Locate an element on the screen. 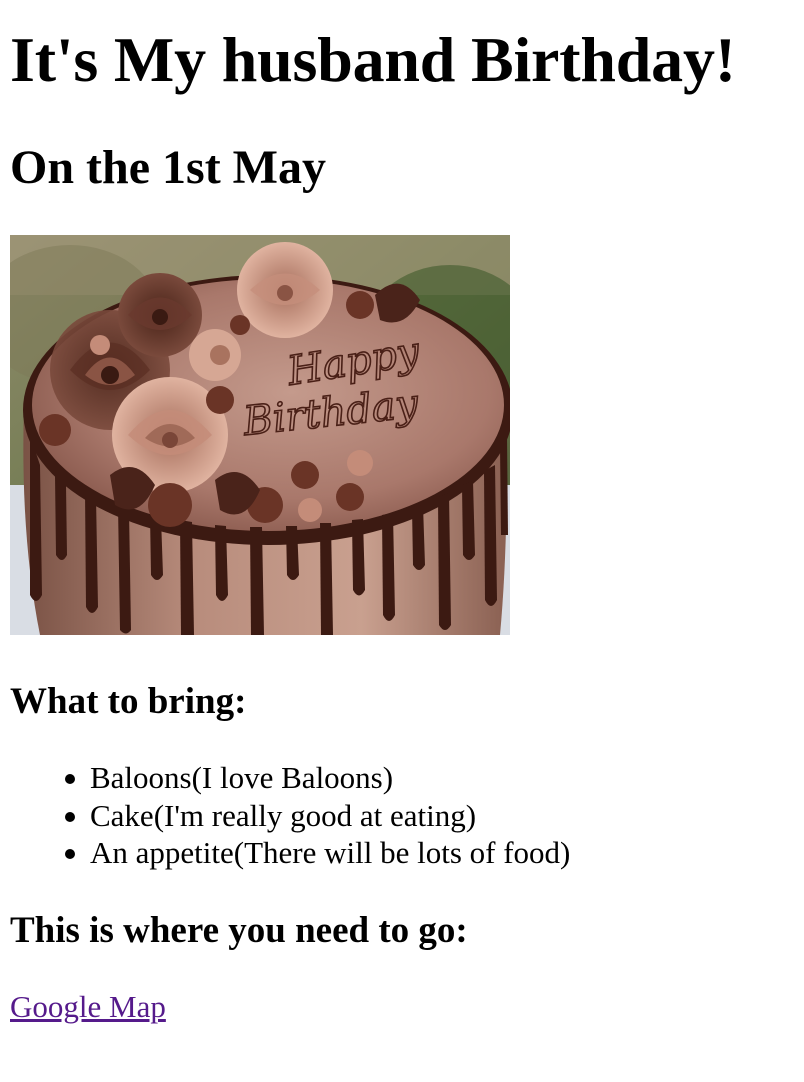  list-item: Cake(I'm really good at eating) is located at coordinates (317, 816).